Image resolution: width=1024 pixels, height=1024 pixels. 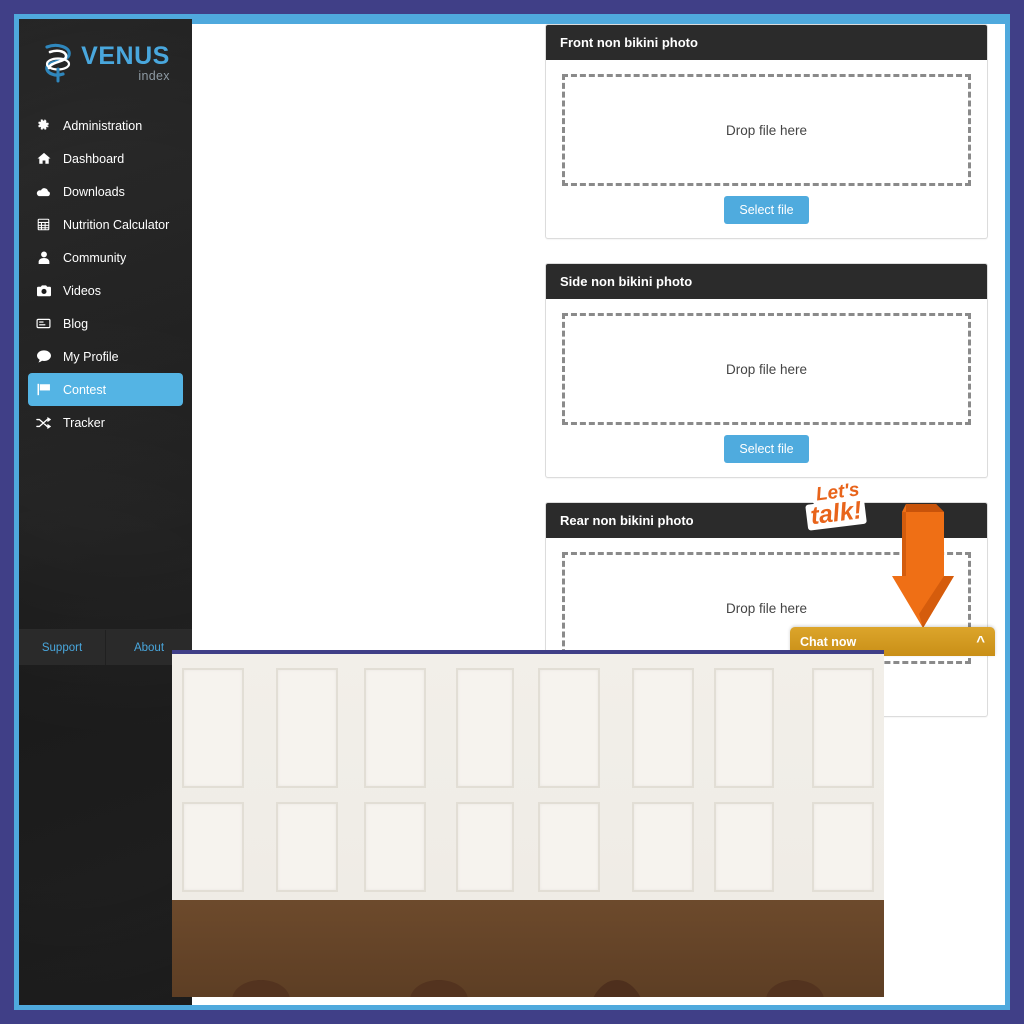 What do you see at coordinates (105, 290) in the screenshot?
I see `sidebar-item-videos: Videos` at bounding box center [105, 290].